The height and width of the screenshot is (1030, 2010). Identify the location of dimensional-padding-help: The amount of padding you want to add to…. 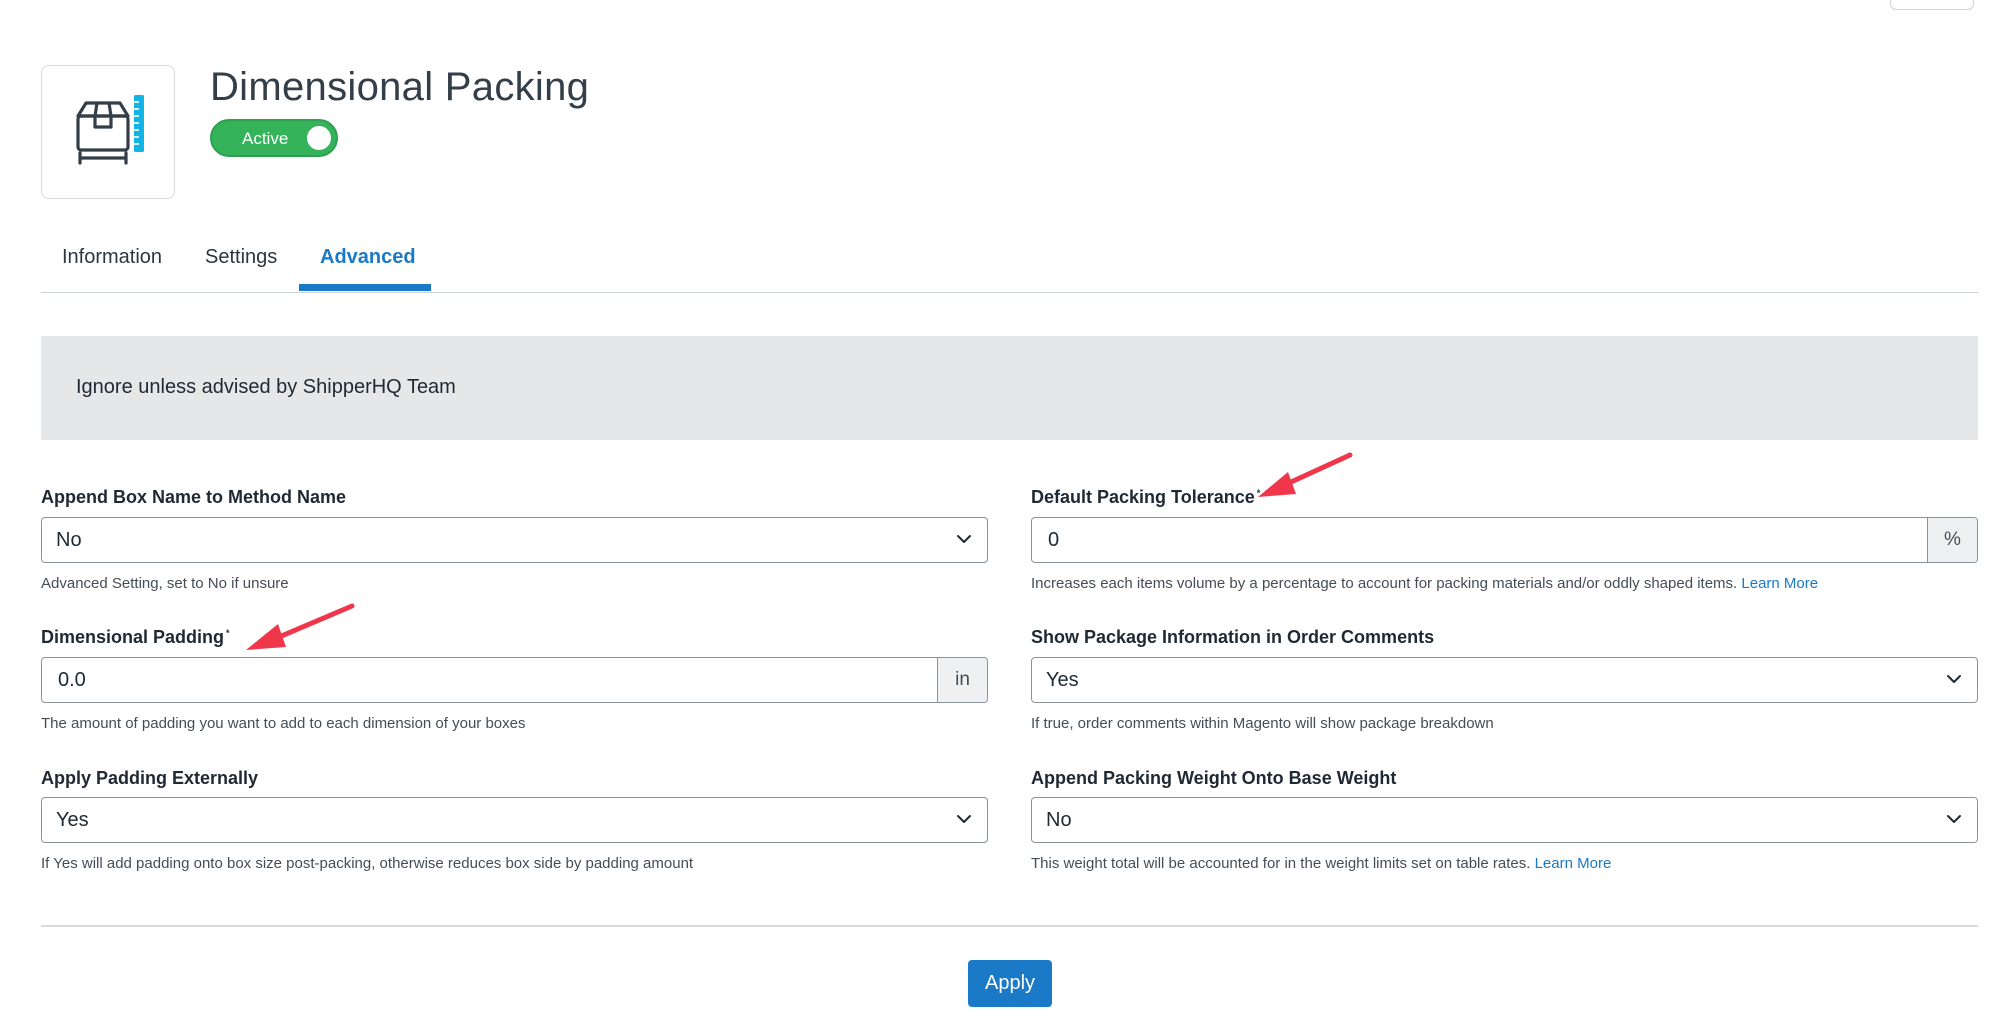
(283, 723).